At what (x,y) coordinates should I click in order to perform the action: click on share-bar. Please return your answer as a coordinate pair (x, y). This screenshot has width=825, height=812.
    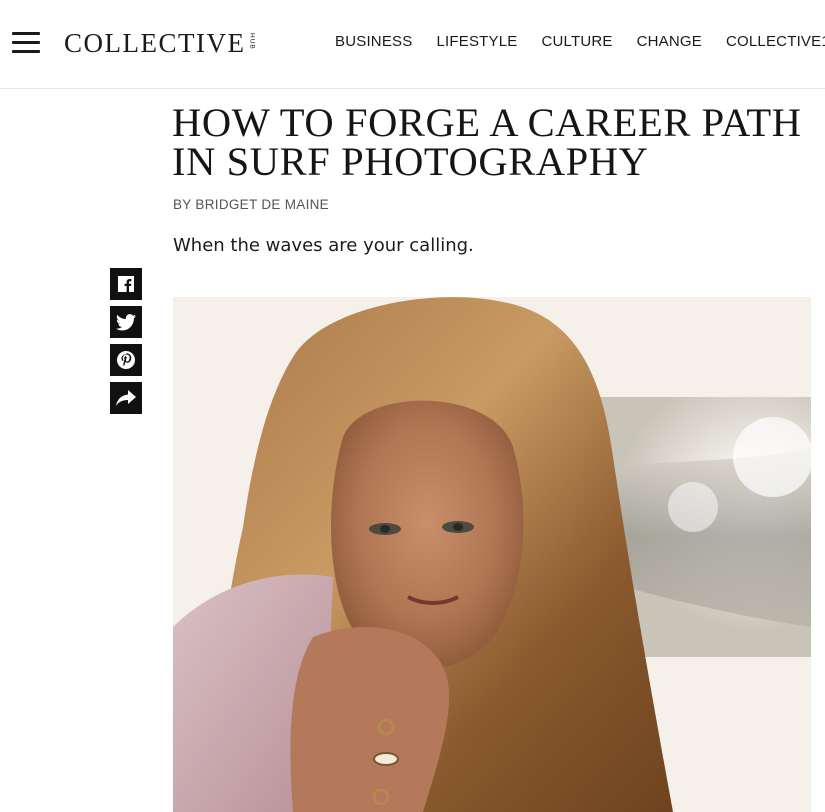
    Looking at the image, I should click on (126, 344).